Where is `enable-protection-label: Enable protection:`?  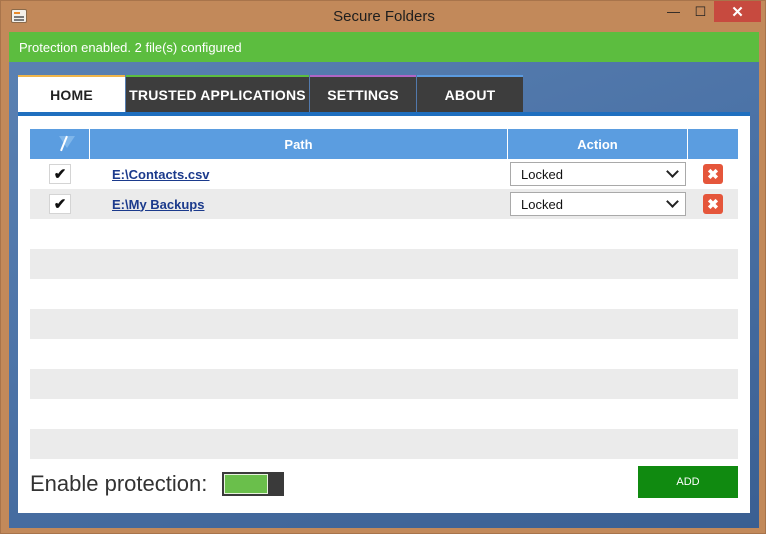
enable-protection-label: Enable protection: is located at coordinates (119, 483).